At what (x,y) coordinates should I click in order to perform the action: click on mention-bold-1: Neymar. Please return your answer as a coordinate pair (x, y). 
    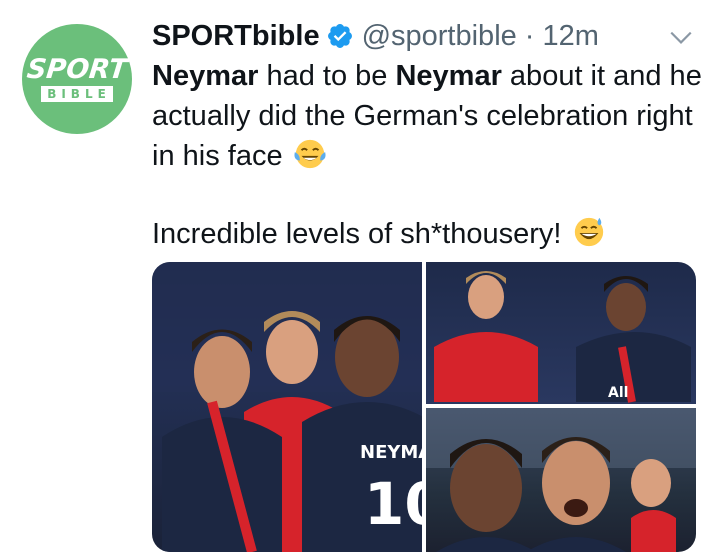
    Looking at the image, I should click on (205, 76).